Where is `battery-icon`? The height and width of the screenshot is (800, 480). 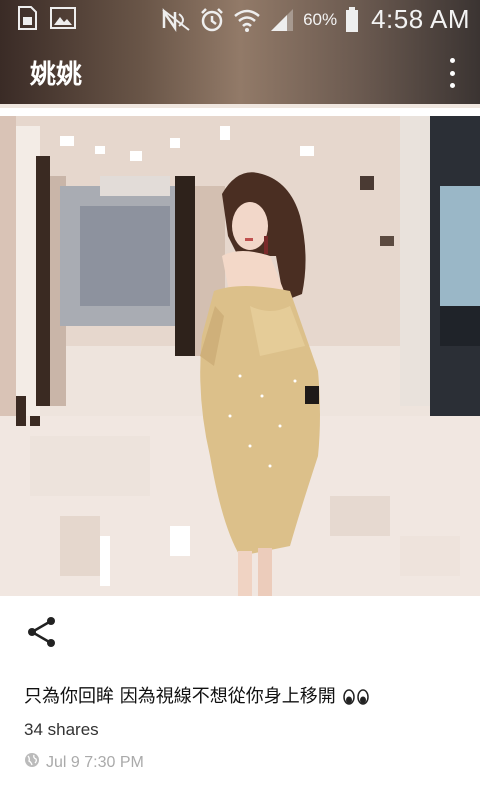
battery-icon is located at coordinates (352, 19).